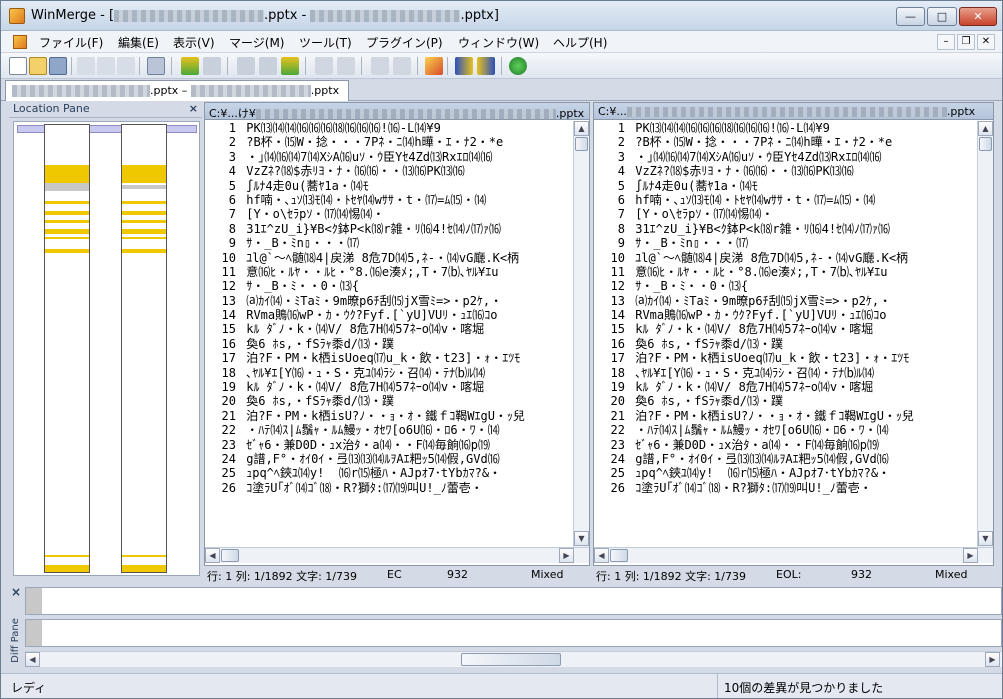 The image size is (1003, 699). I want to click on location-pane-close-button: ×, so click(193, 108).